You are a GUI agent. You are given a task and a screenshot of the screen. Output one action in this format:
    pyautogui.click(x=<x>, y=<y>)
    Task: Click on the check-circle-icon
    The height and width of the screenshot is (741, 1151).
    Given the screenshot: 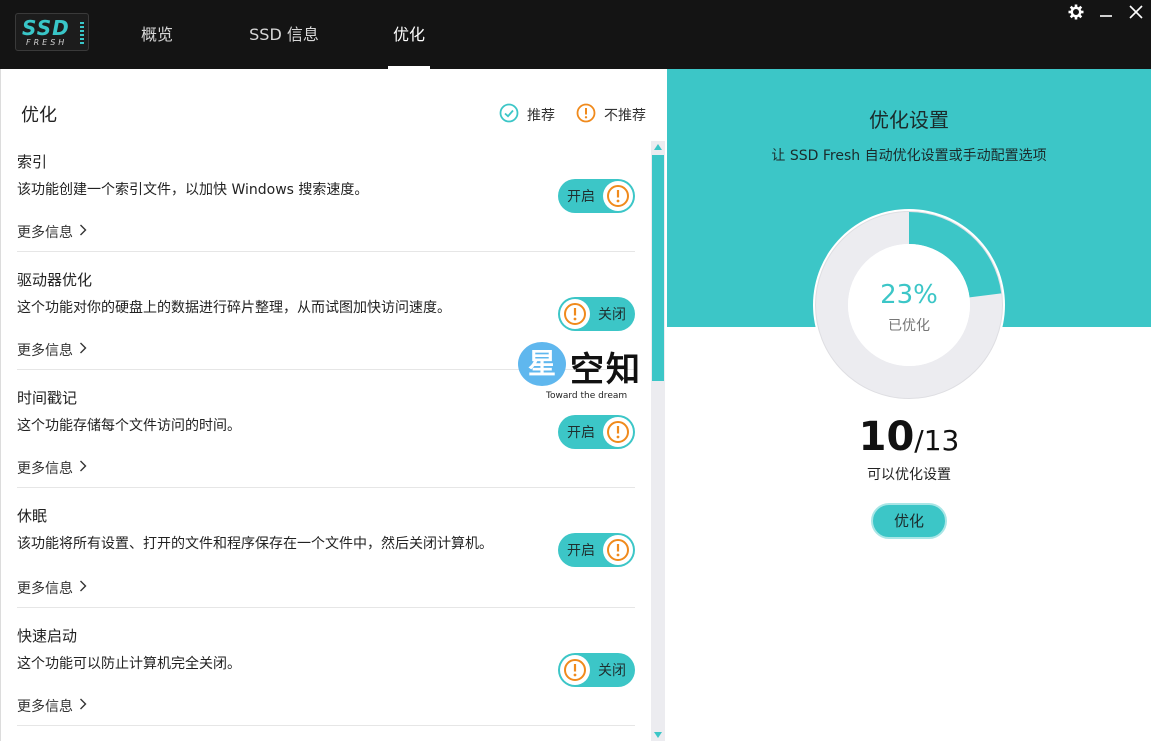 What is the action you would take?
    pyautogui.click(x=509, y=115)
    